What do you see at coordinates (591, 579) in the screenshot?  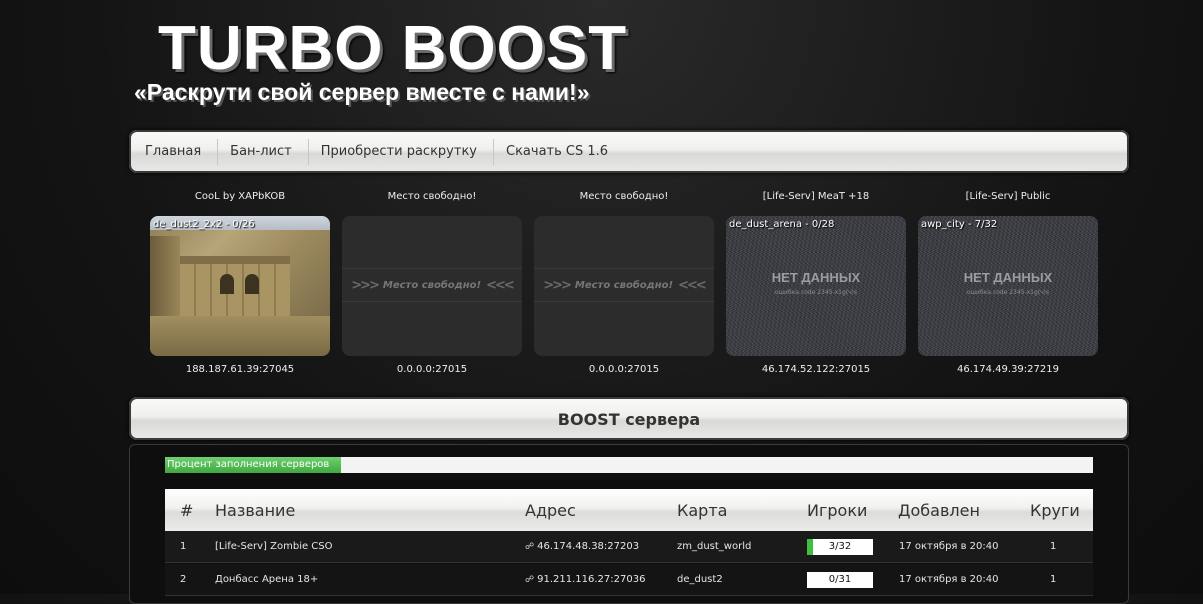 I see `row-address-text: 91.211.116.27:27036` at bounding box center [591, 579].